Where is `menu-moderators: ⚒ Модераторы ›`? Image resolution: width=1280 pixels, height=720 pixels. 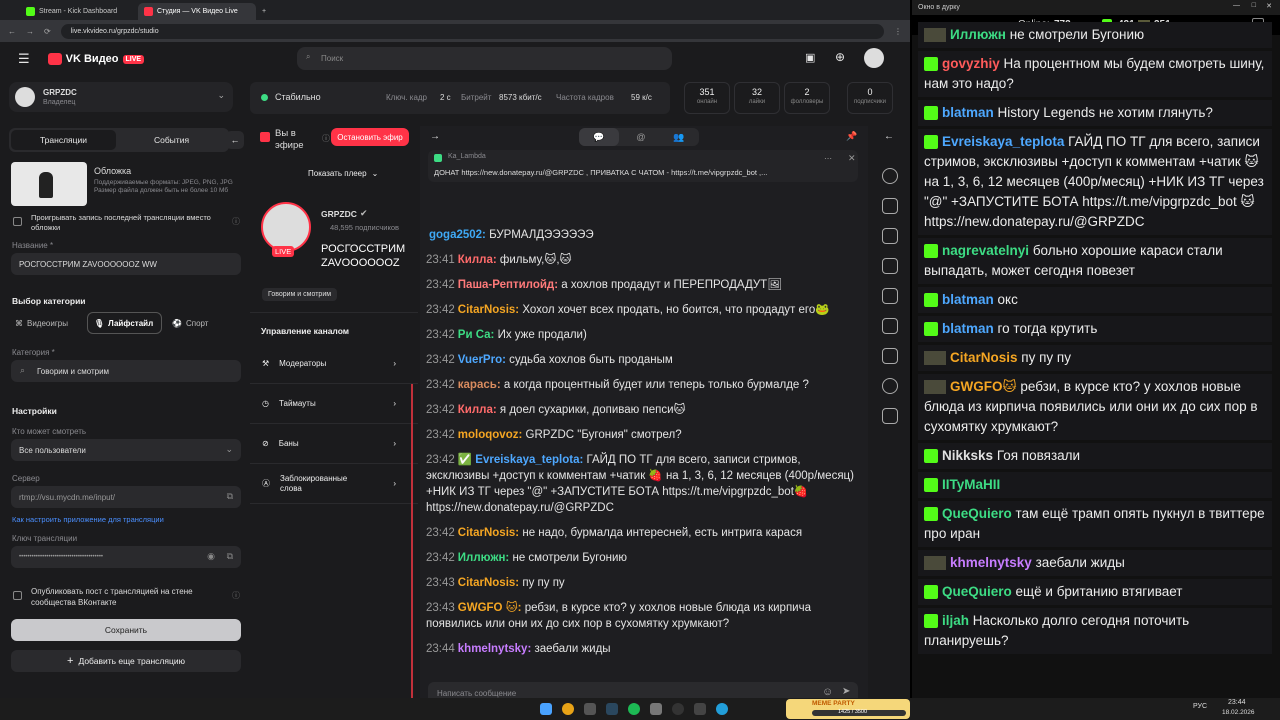
menu-moderators: ⚒ Модераторы › is located at coordinates (334, 364).